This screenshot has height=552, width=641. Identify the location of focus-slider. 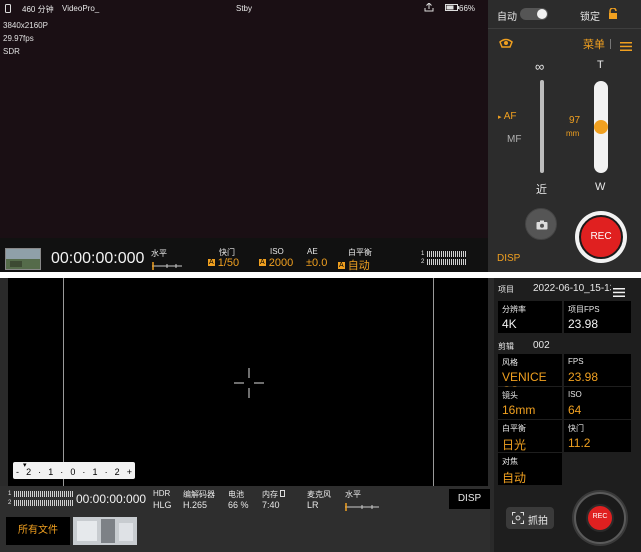
(542, 126).